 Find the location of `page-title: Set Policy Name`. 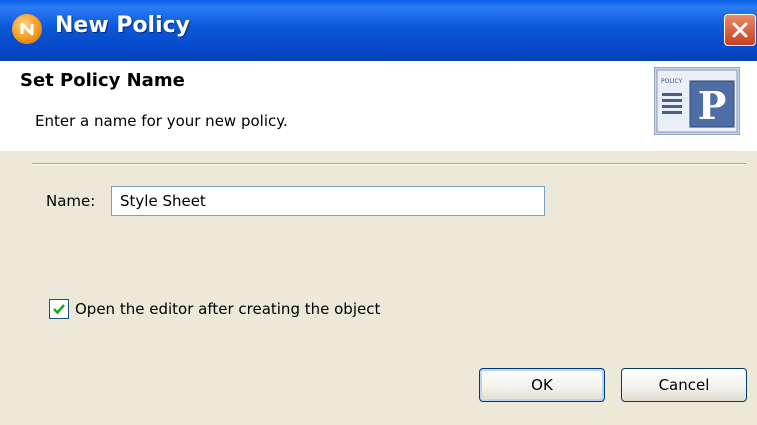

page-title: Set Policy Name is located at coordinates (102, 80).